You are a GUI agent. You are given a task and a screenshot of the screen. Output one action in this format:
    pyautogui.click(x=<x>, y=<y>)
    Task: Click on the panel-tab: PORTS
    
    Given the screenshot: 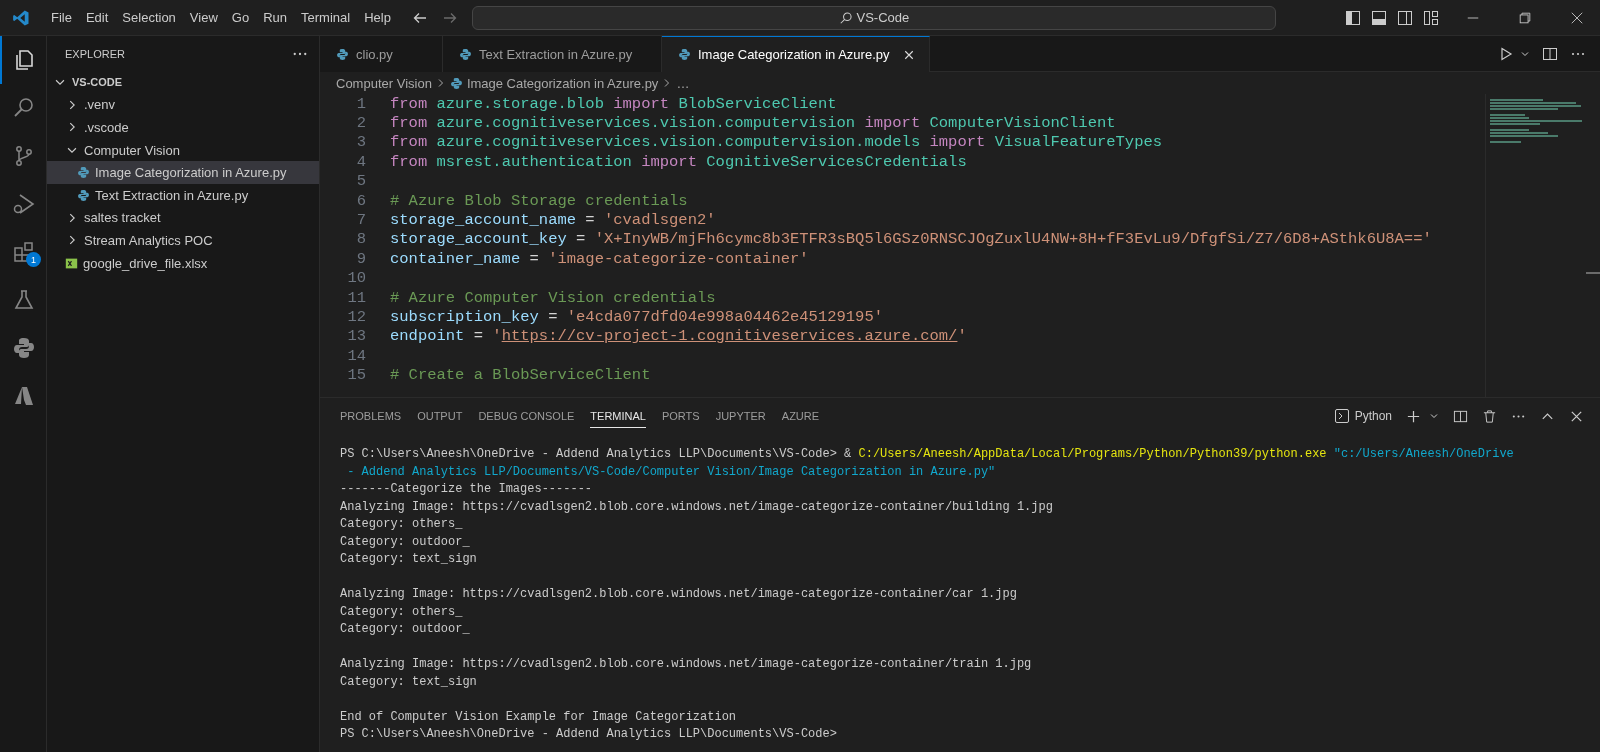 What is the action you would take?
    pyautogui.click(x=680, y=416)
    